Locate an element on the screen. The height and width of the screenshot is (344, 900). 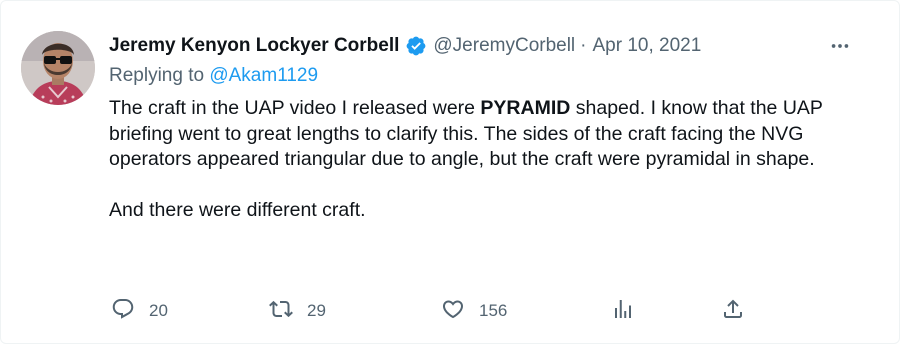
bar-chart-icon is located at coordinates (623, 311).